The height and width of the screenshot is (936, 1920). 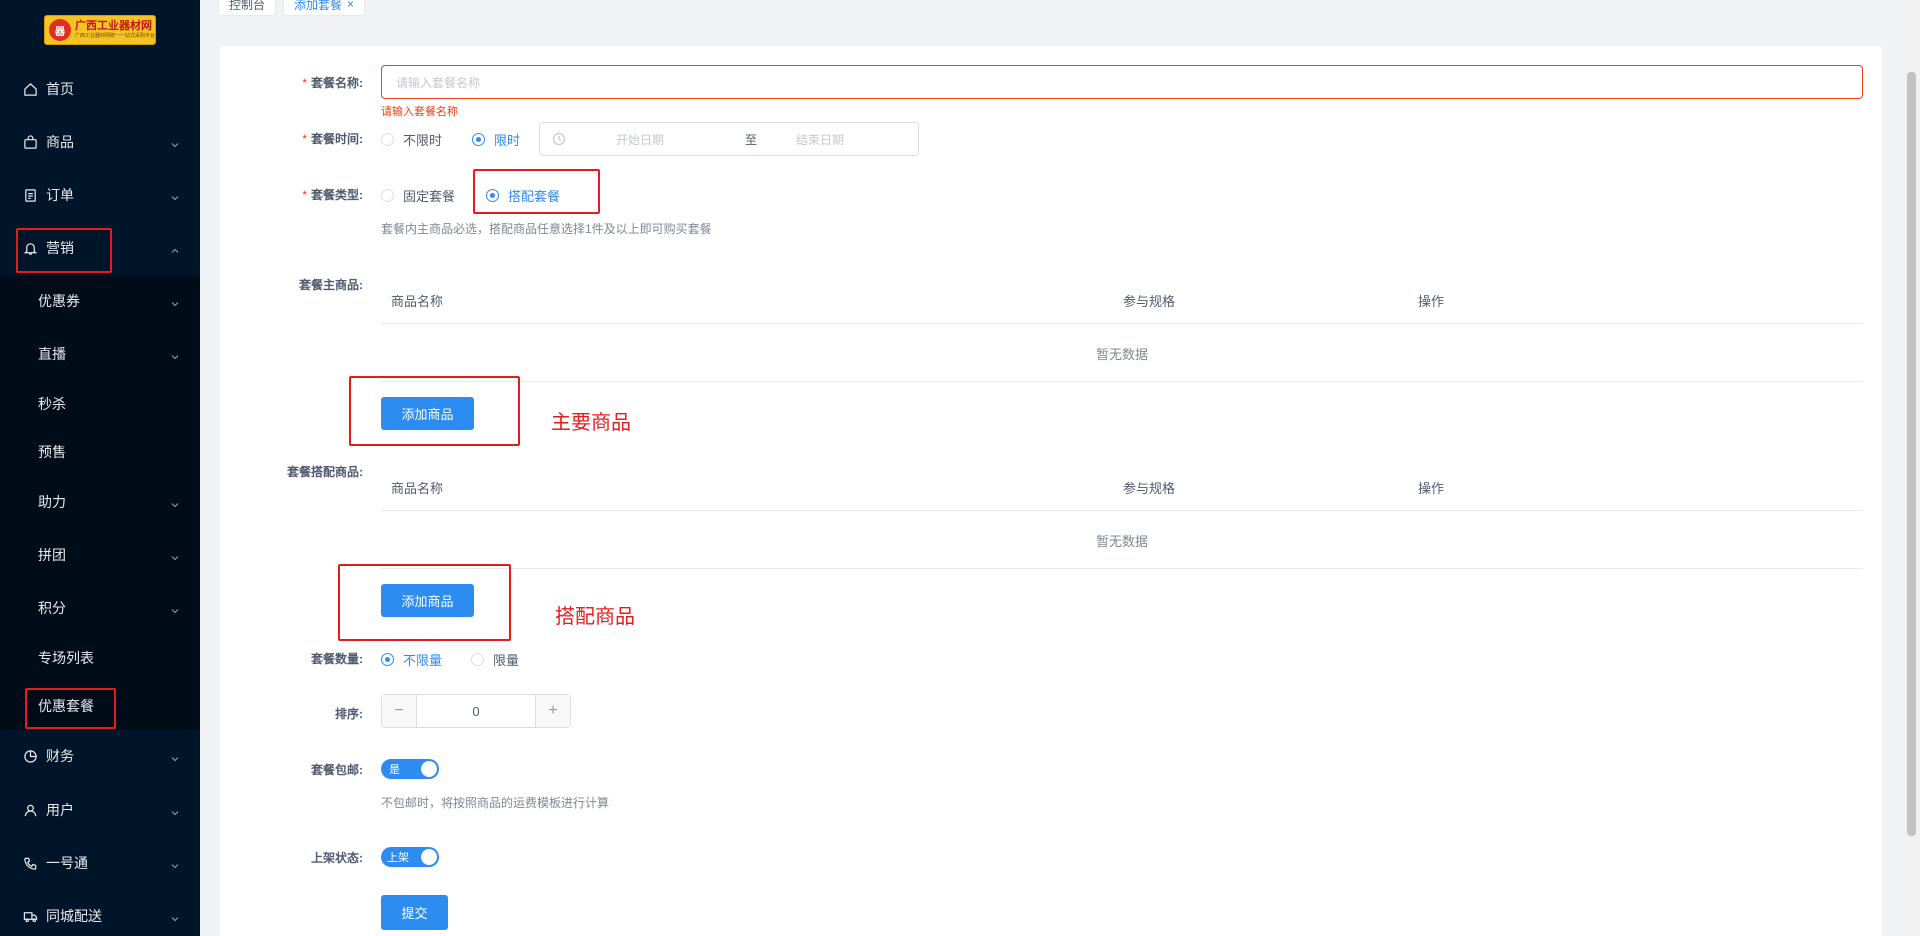 I want to click on tabs-bar: 控制台 添加套餐 ×, so click(x=1055, y=13).